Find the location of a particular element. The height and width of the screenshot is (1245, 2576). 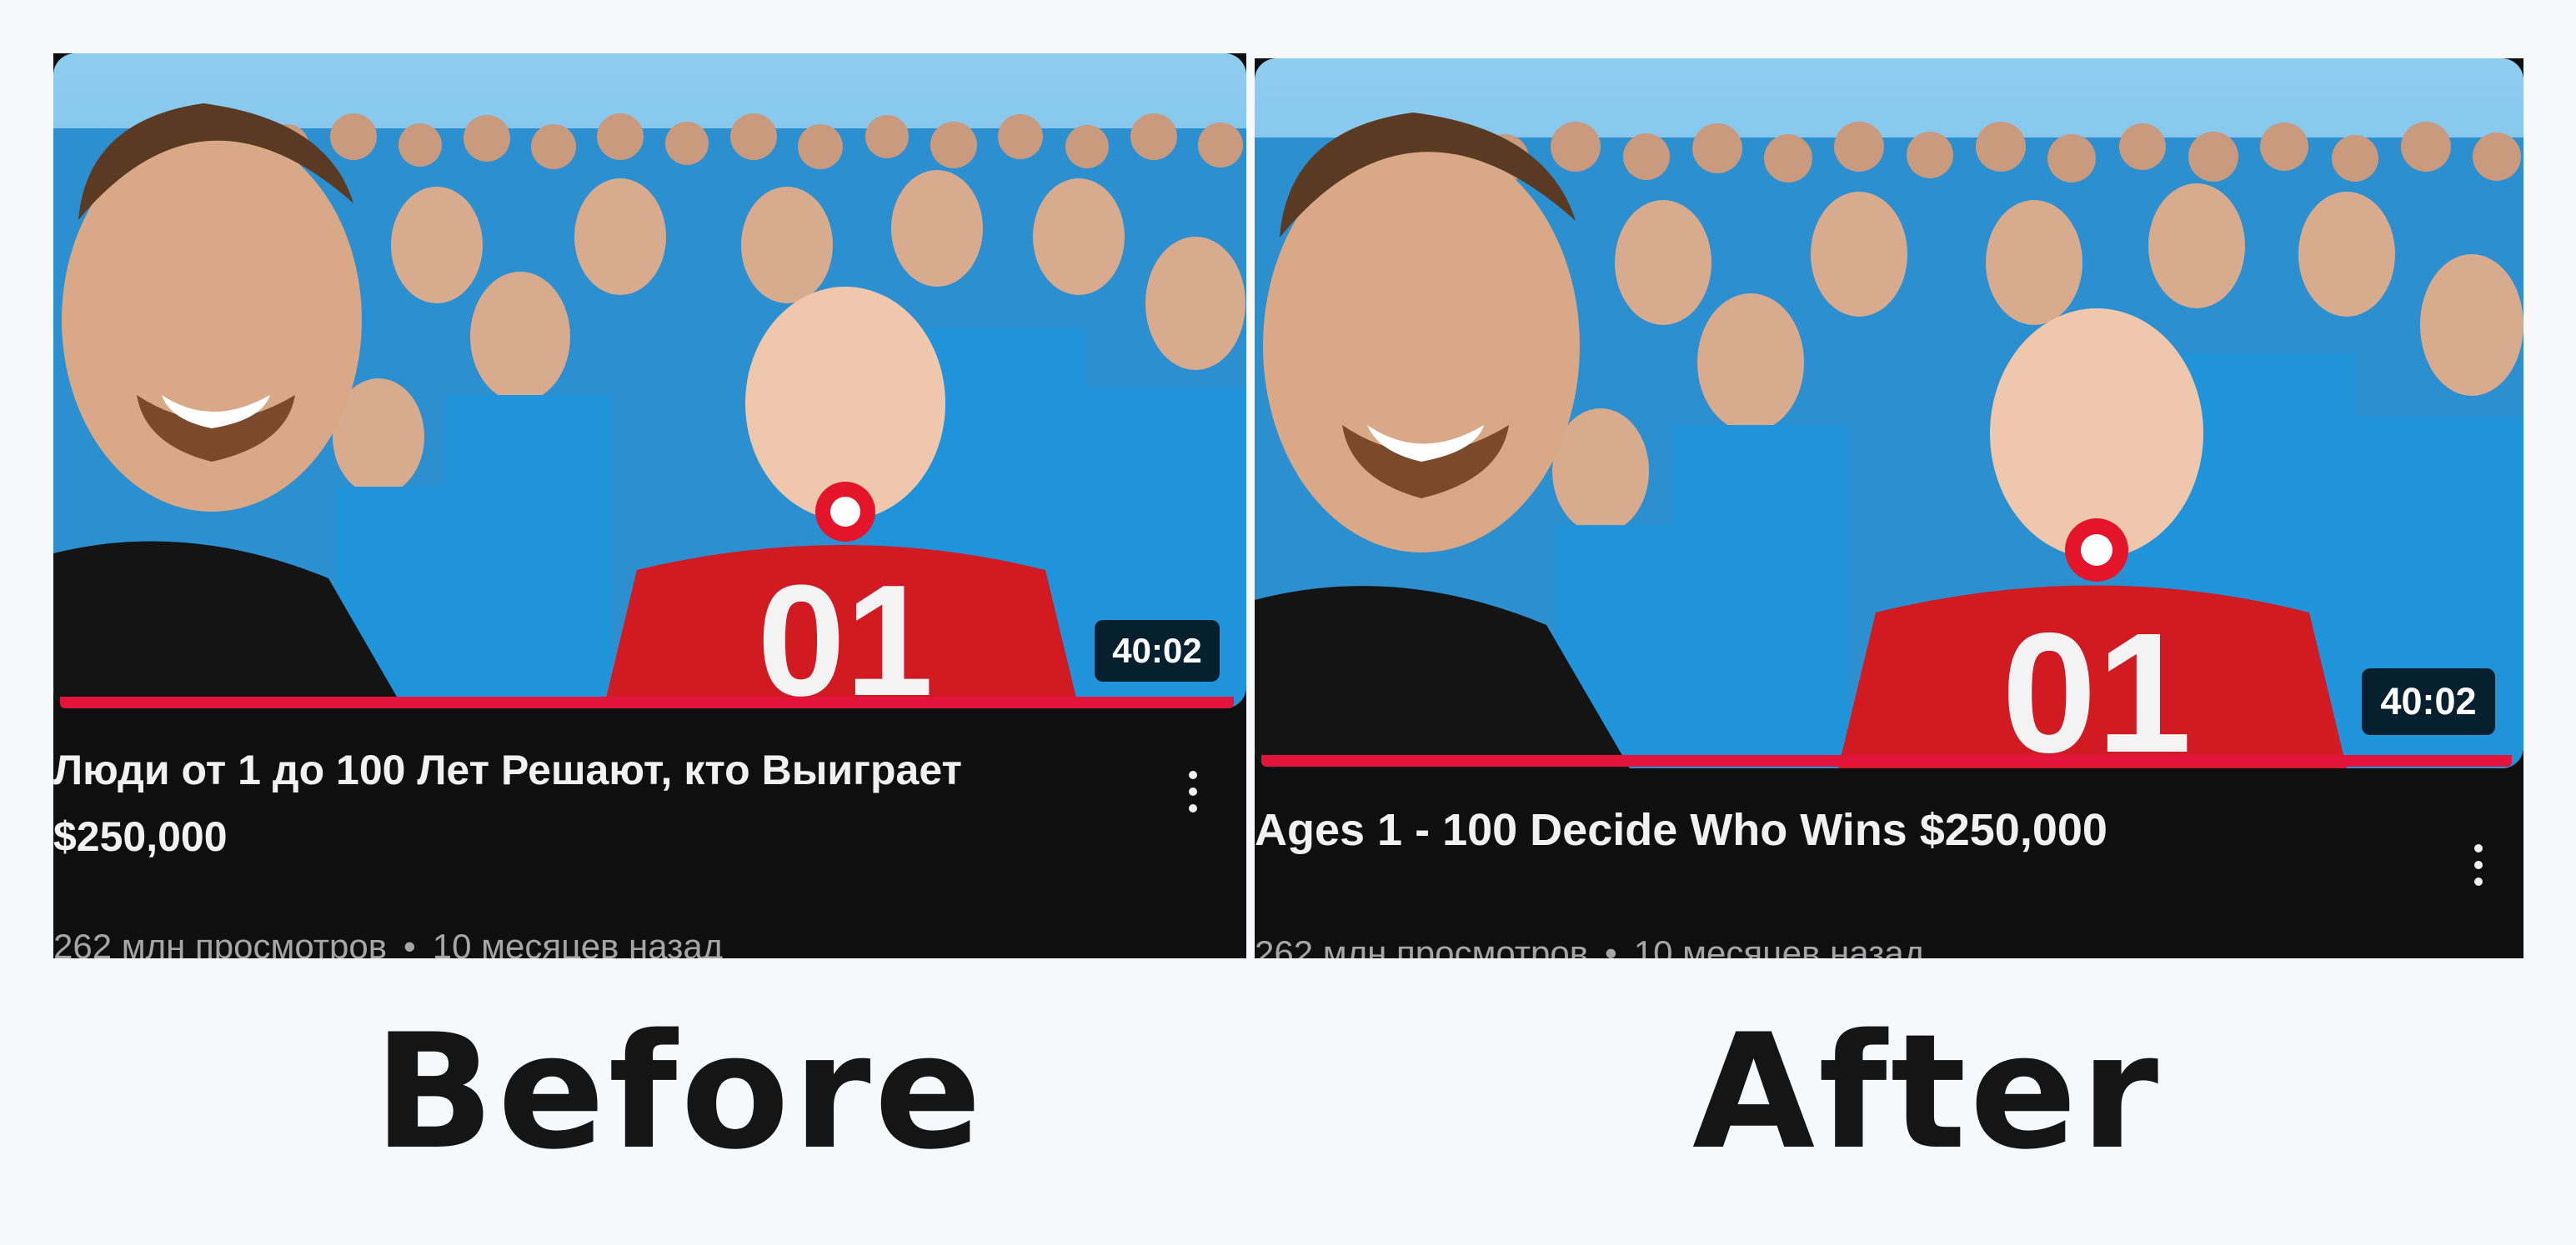

video-title: Ages 1 - 100 Decide Who Wins $250,000 is located at coordinates (1821, 830).